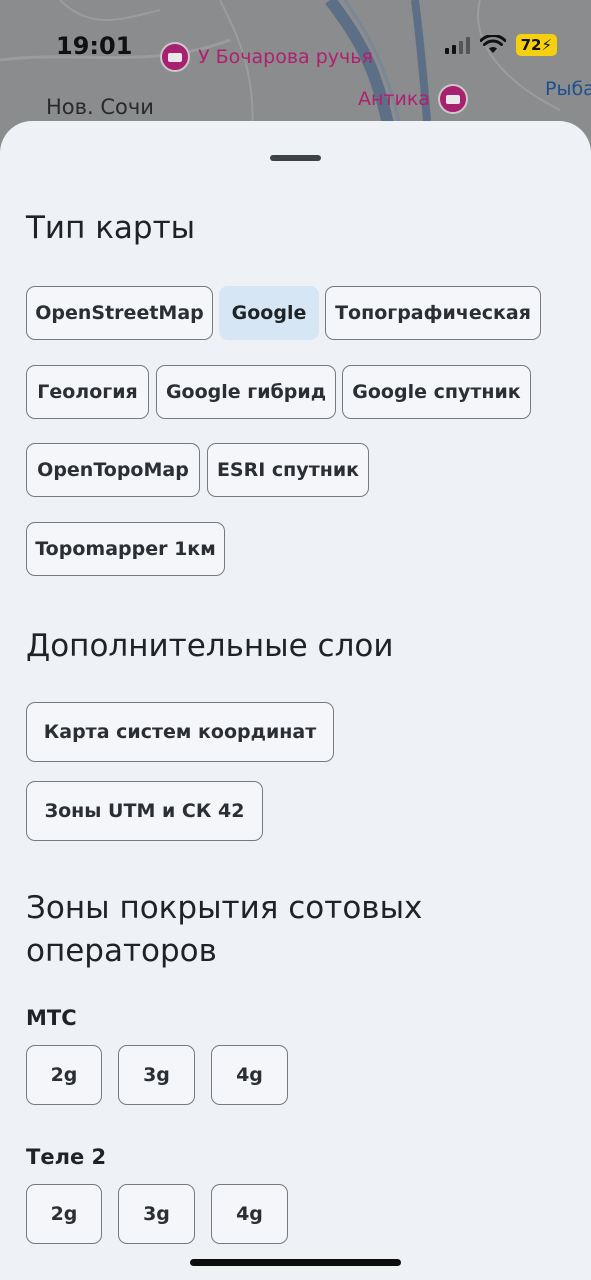 The height and width of the screenshot is (1280, 591). I want to click on layer-coordinate-systems: Карта систем координат, so click(180, 732).